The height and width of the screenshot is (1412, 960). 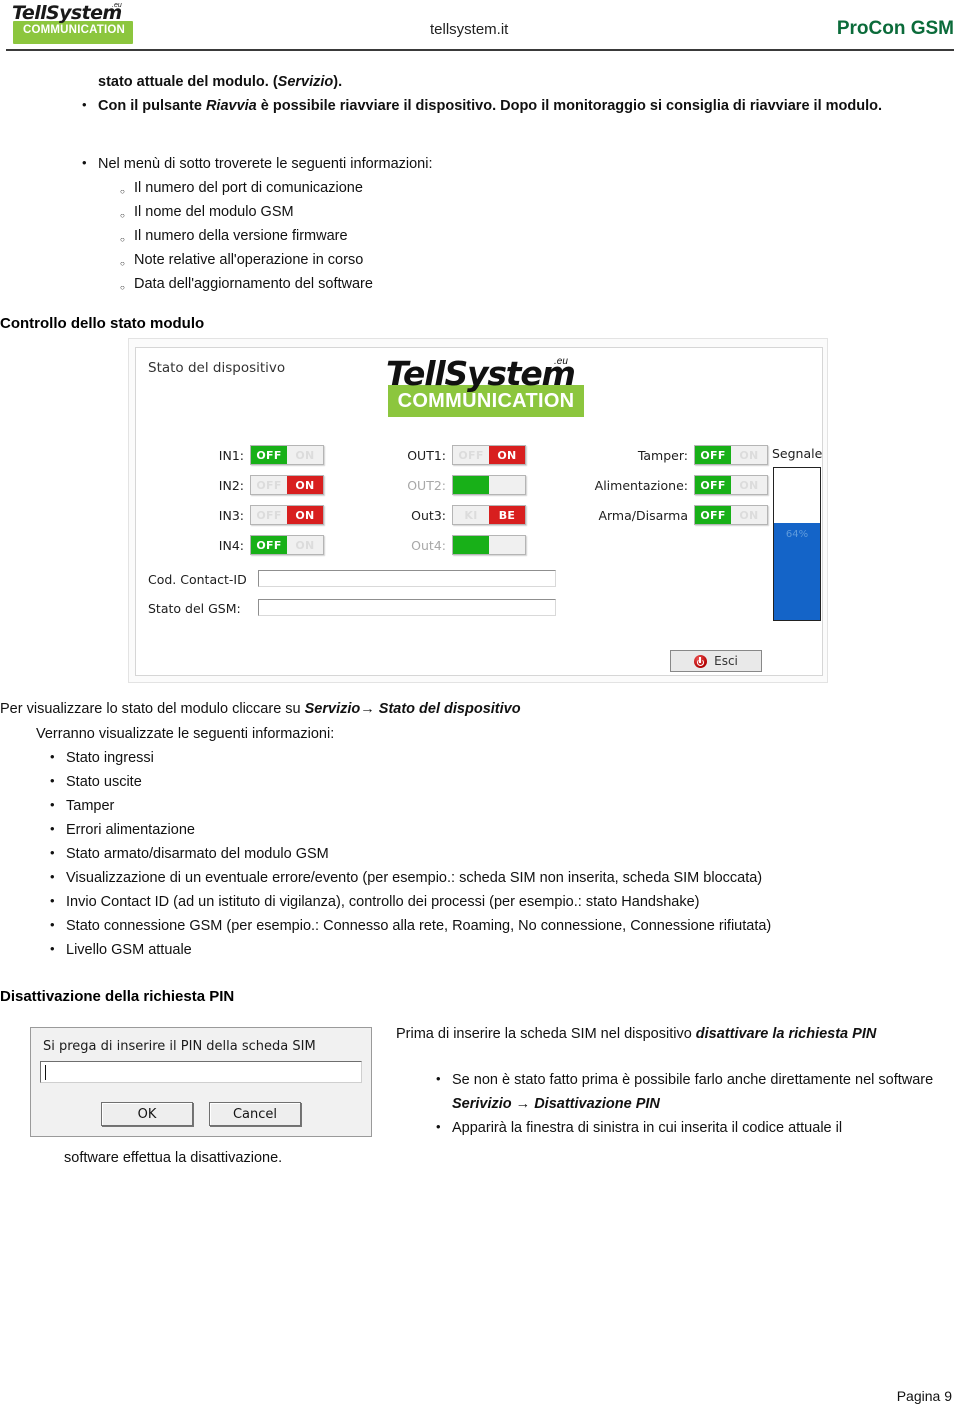 What do you see at coordinates (499, 829) in the screenshot?
I see `list-item: Errori alimentazione` at bounding box center [499, 829].